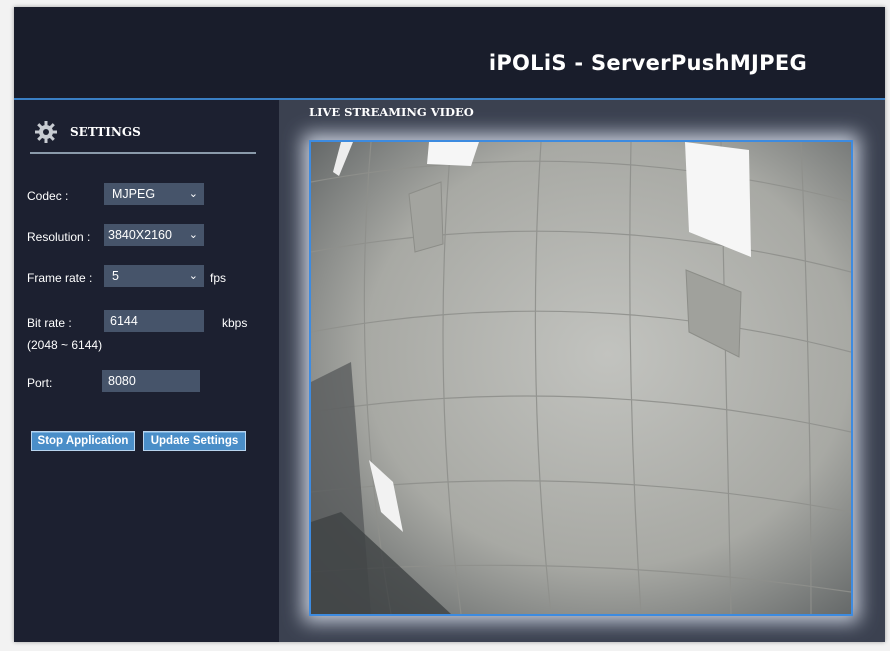  What do you see at coordinates (60, 278) in the screenshot?
I see `framerate-label: Frame rate :` at bounding box center [60, 278].